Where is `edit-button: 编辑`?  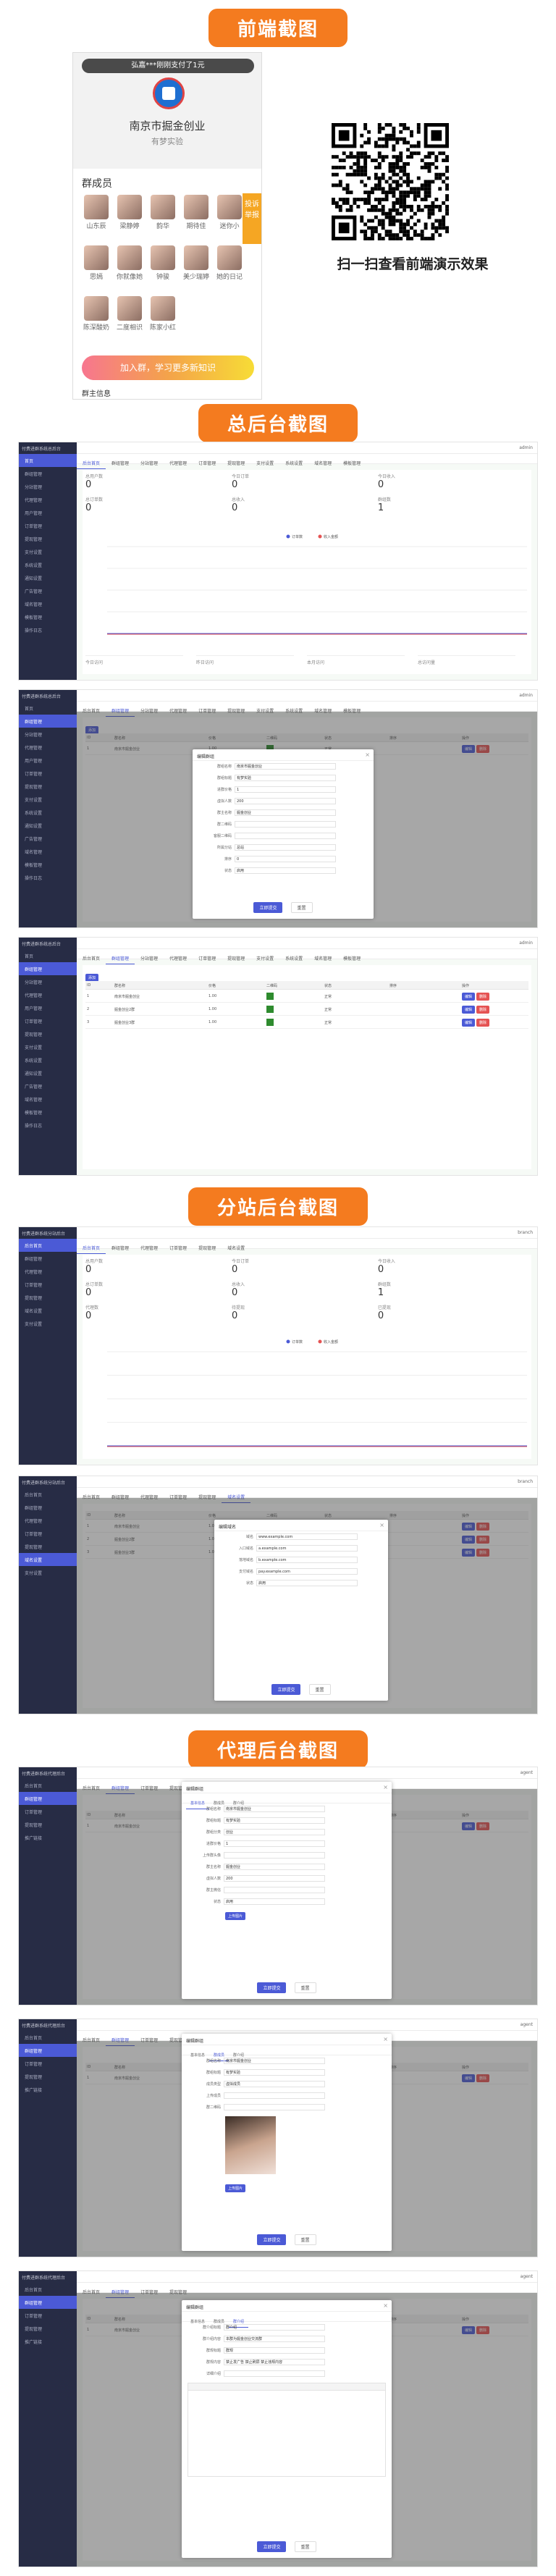
edit-button: 编辑 is located at coordinates (469, 1023).